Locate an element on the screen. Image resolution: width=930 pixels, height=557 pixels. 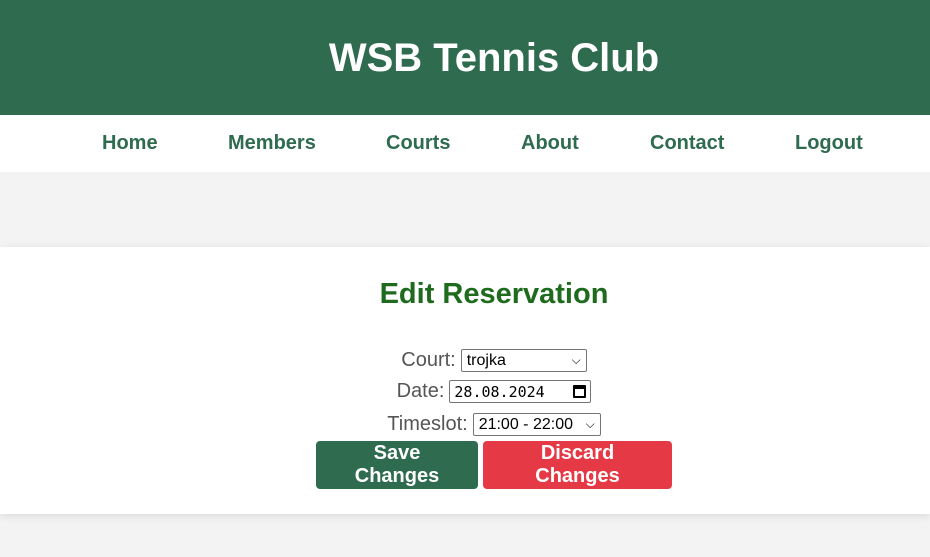
nav-item-logout: Logout is located at coordinates (829, 143).